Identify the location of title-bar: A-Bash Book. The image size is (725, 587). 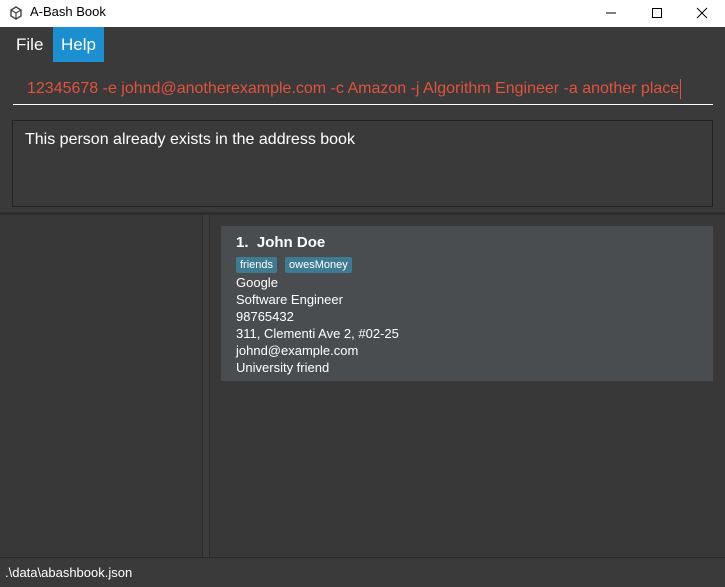
(362, 13).